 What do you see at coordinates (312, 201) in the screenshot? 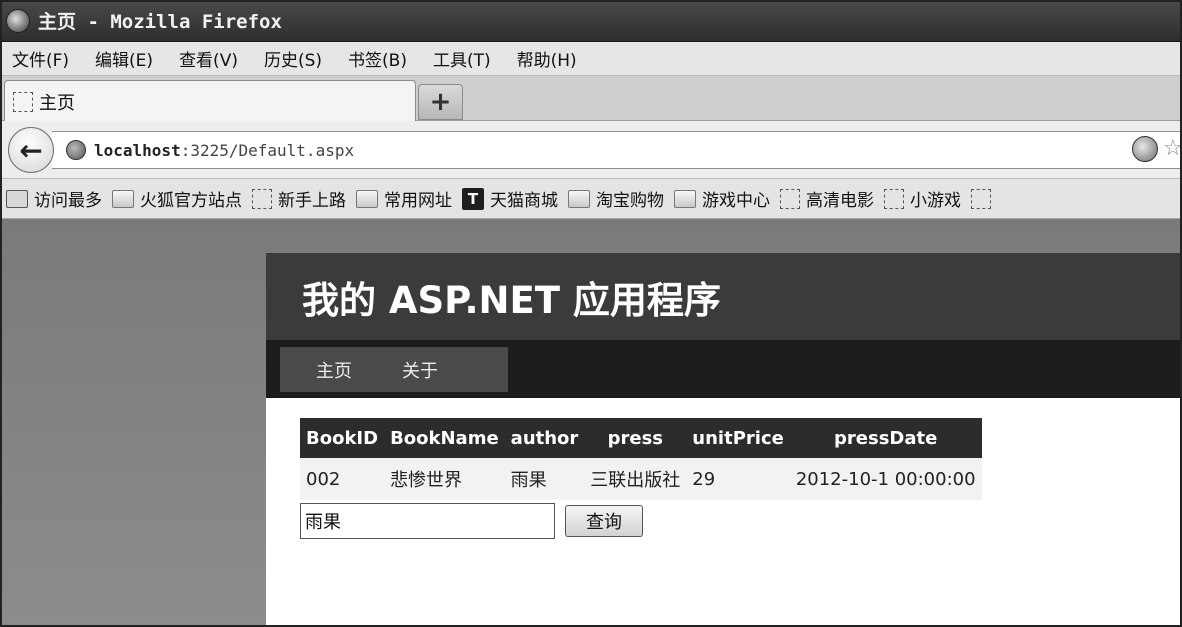
I see `bookmark-label: 新手上路` at bounding box center [312, 201].